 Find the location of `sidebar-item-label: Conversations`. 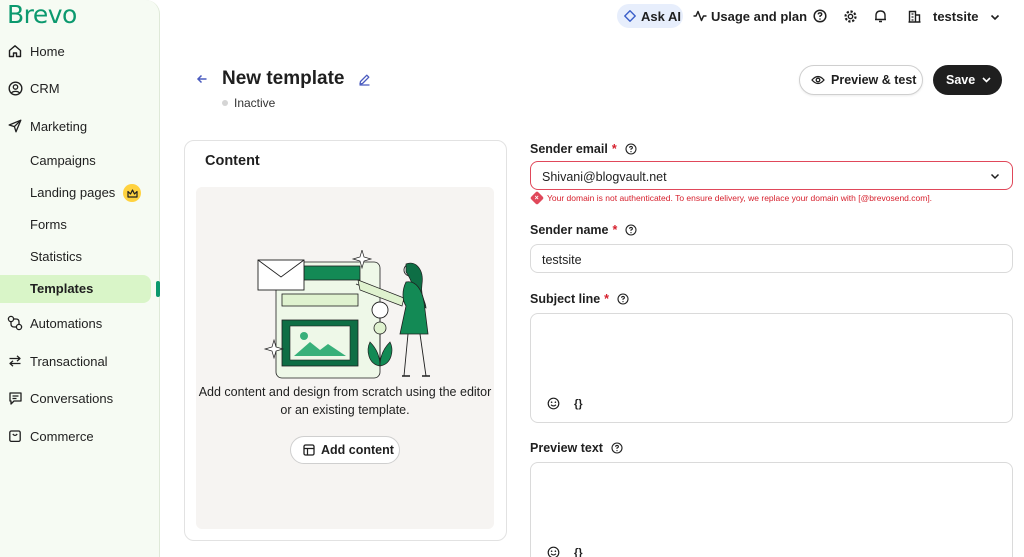

sidebar-item-label: Conversations is located at coordinates (72, 398).